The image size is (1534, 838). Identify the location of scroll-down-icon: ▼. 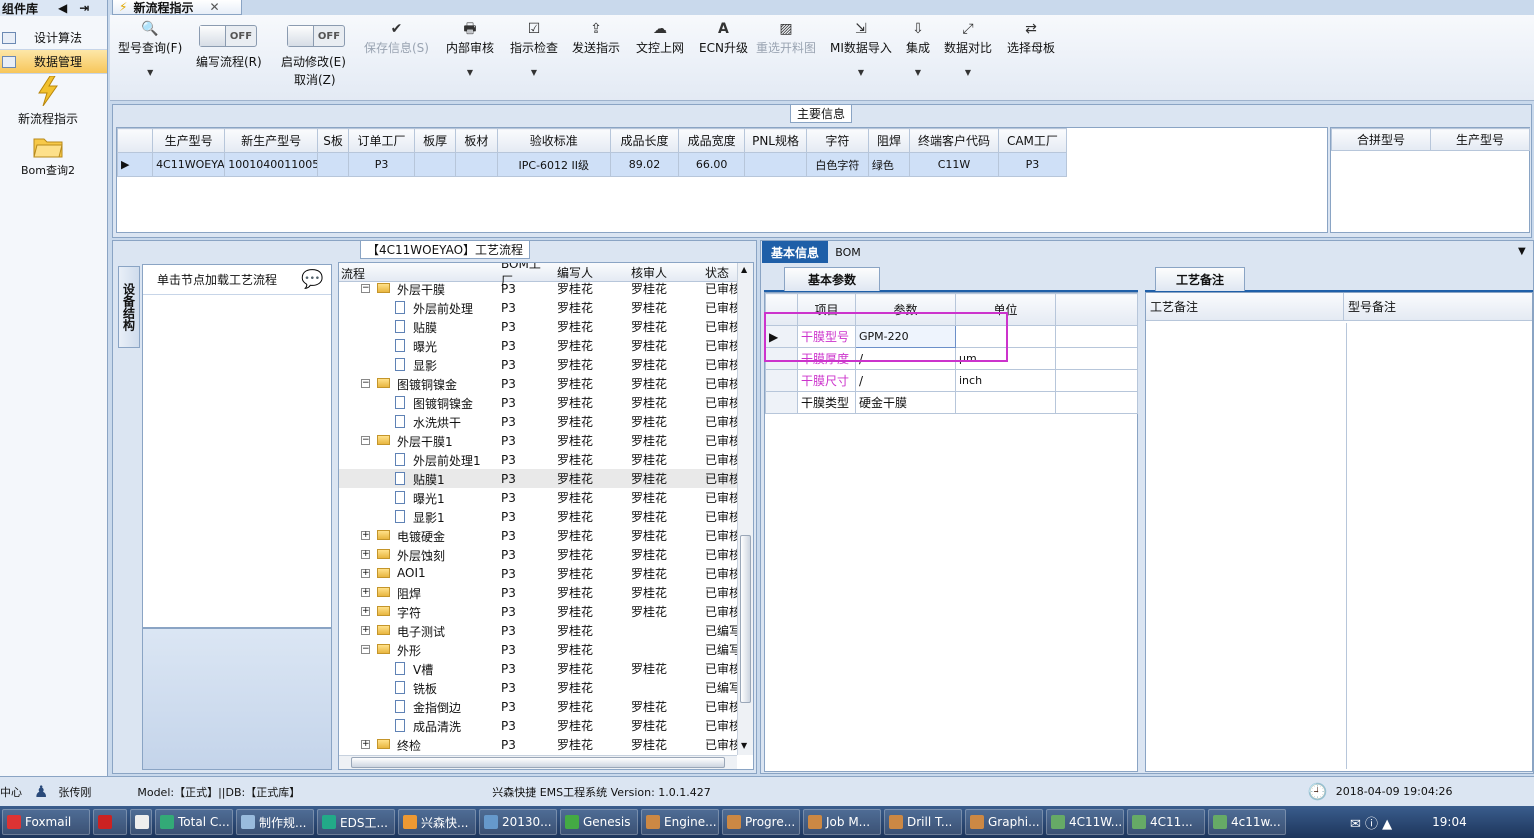
(744, 745).